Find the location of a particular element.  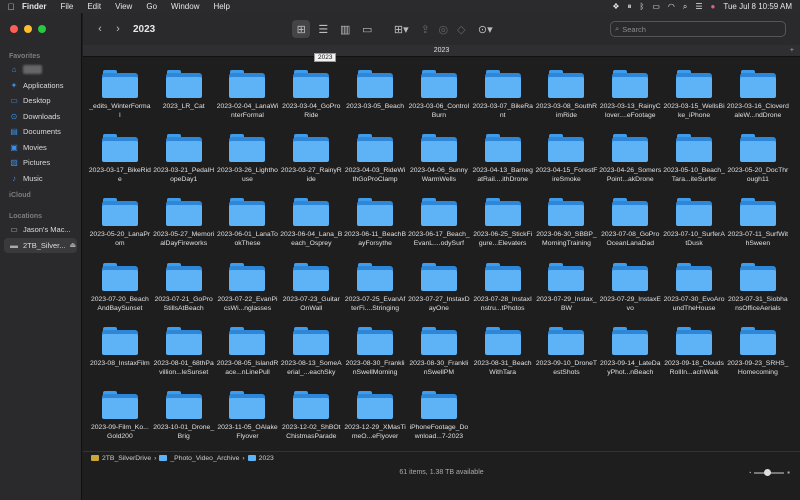

control-center-icon: ☰ is located at coordinates (698, 6).